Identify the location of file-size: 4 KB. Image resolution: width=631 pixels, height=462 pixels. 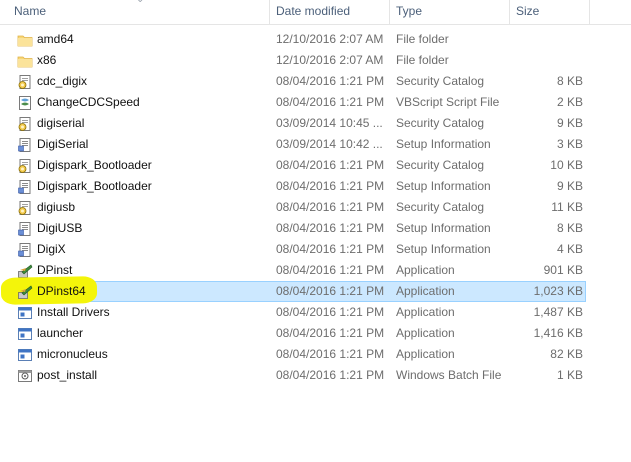
(569, 249).